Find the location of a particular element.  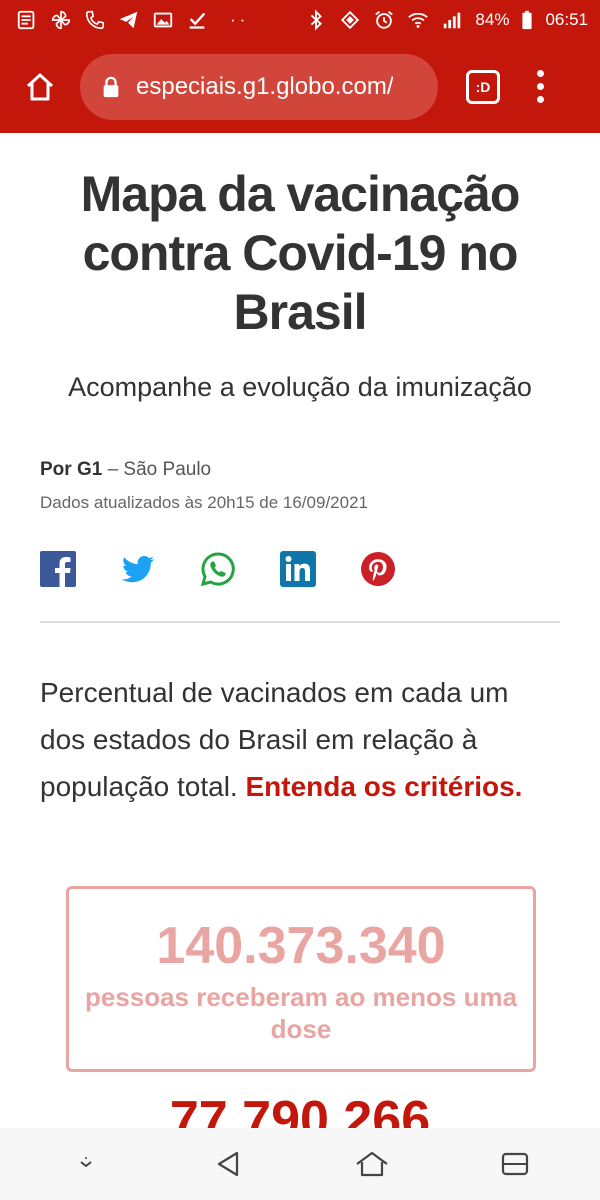

first-dose-caption: pessoas receberam ao menos uma dose is located at coordinates (301, 1013).